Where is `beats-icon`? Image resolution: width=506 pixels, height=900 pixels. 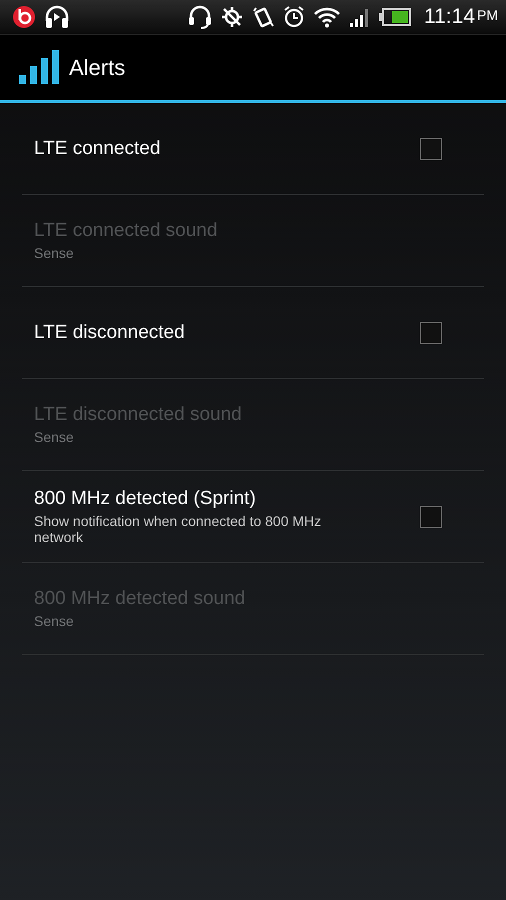
beats-icon is located at coordinates (24, 17).